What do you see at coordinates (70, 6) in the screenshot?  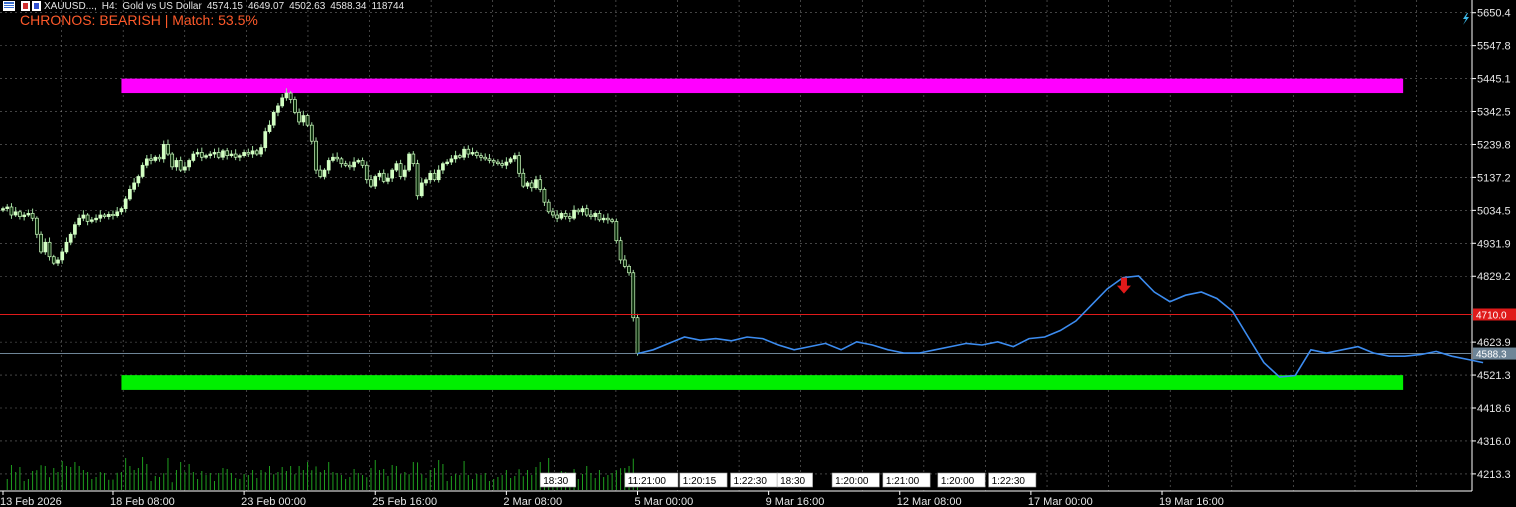 I see `symbol-label: XAUUSD...,` at bounding box center [70, 6].